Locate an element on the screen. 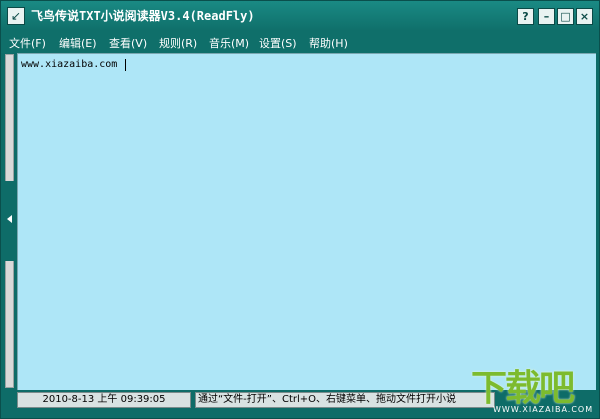  maximize-button: □ is located at coordinates (565, 16).